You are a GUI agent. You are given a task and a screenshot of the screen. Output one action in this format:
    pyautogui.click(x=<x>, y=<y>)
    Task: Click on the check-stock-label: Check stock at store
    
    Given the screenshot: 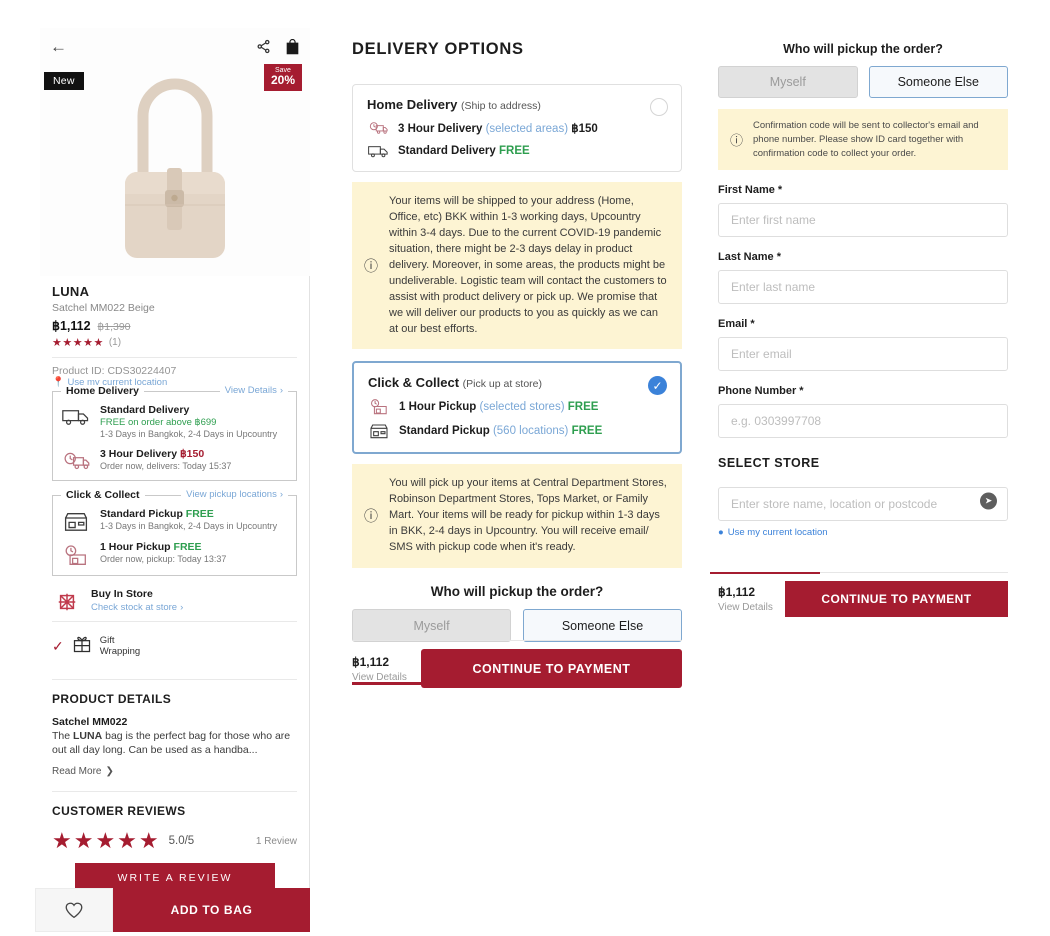 What is the action you would take?
    pyautogui.click(x=134, y=607)
    